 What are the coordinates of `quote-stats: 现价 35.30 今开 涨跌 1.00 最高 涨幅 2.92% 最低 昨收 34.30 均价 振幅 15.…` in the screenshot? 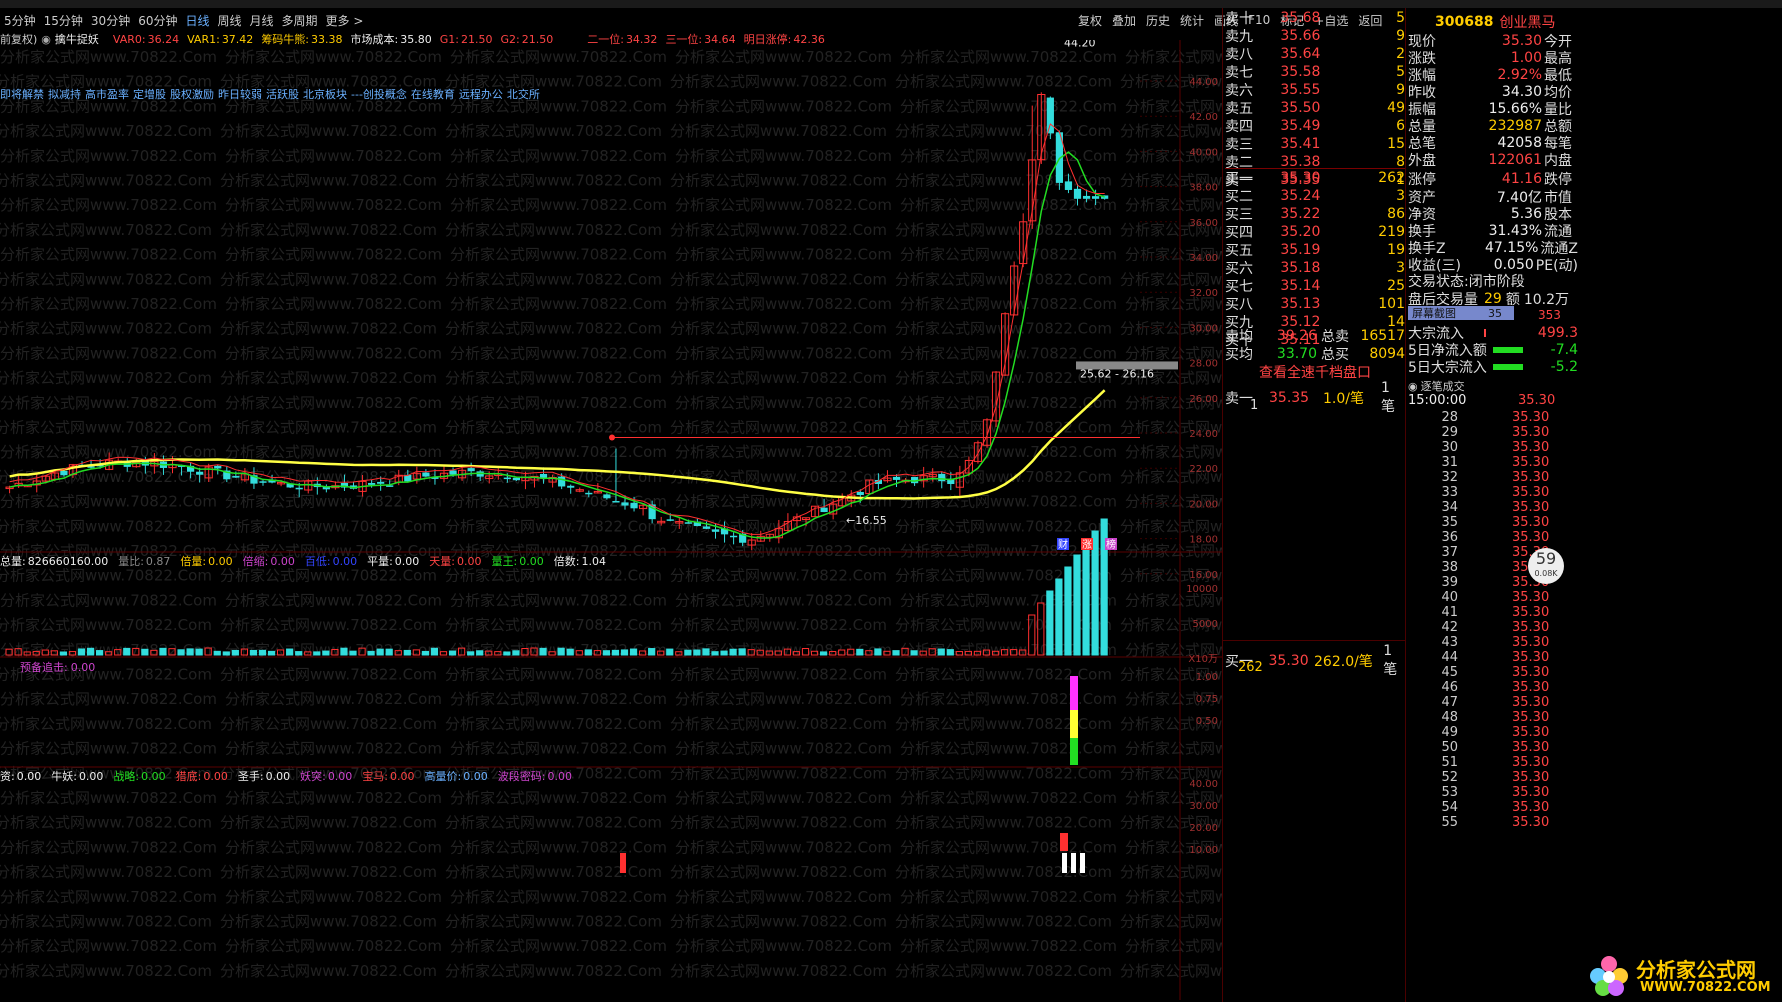 It's located at (1493, 153).